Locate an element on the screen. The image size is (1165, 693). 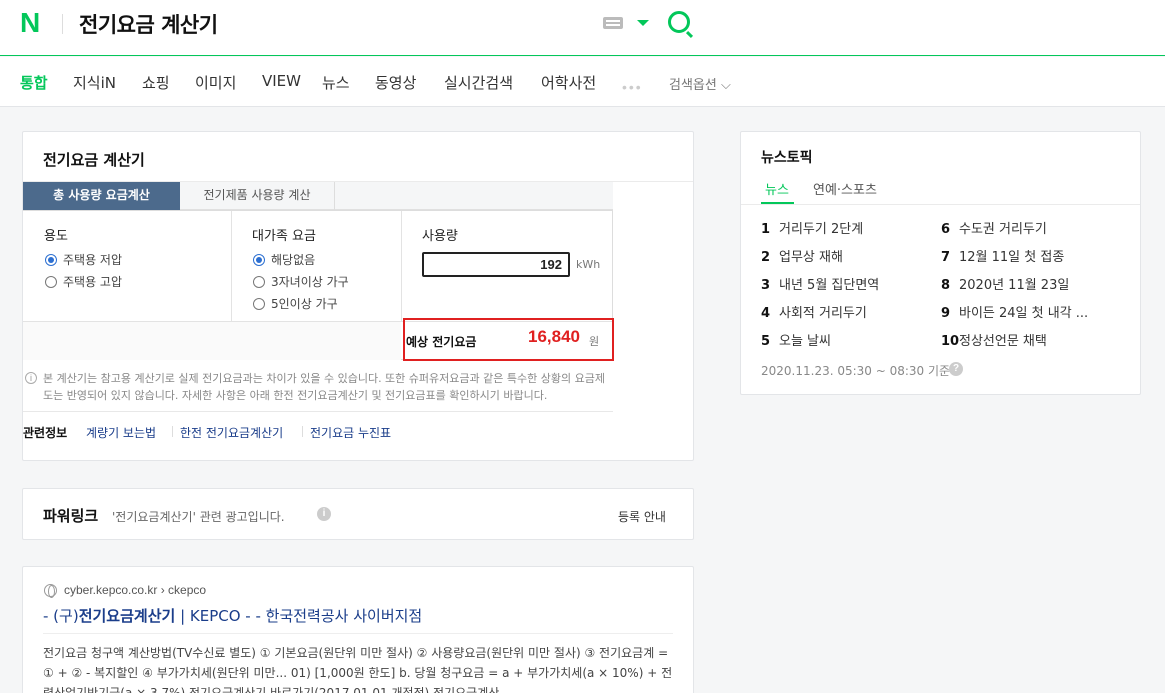
naver-logo: N is located at coordinates (32, 23).